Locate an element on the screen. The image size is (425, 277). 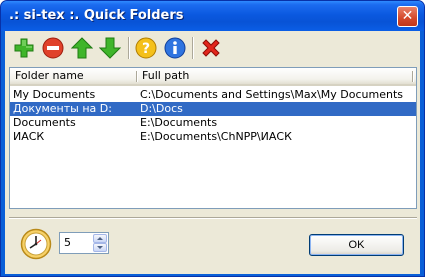
chevron-down-icon is located at coordinates (100, 247).